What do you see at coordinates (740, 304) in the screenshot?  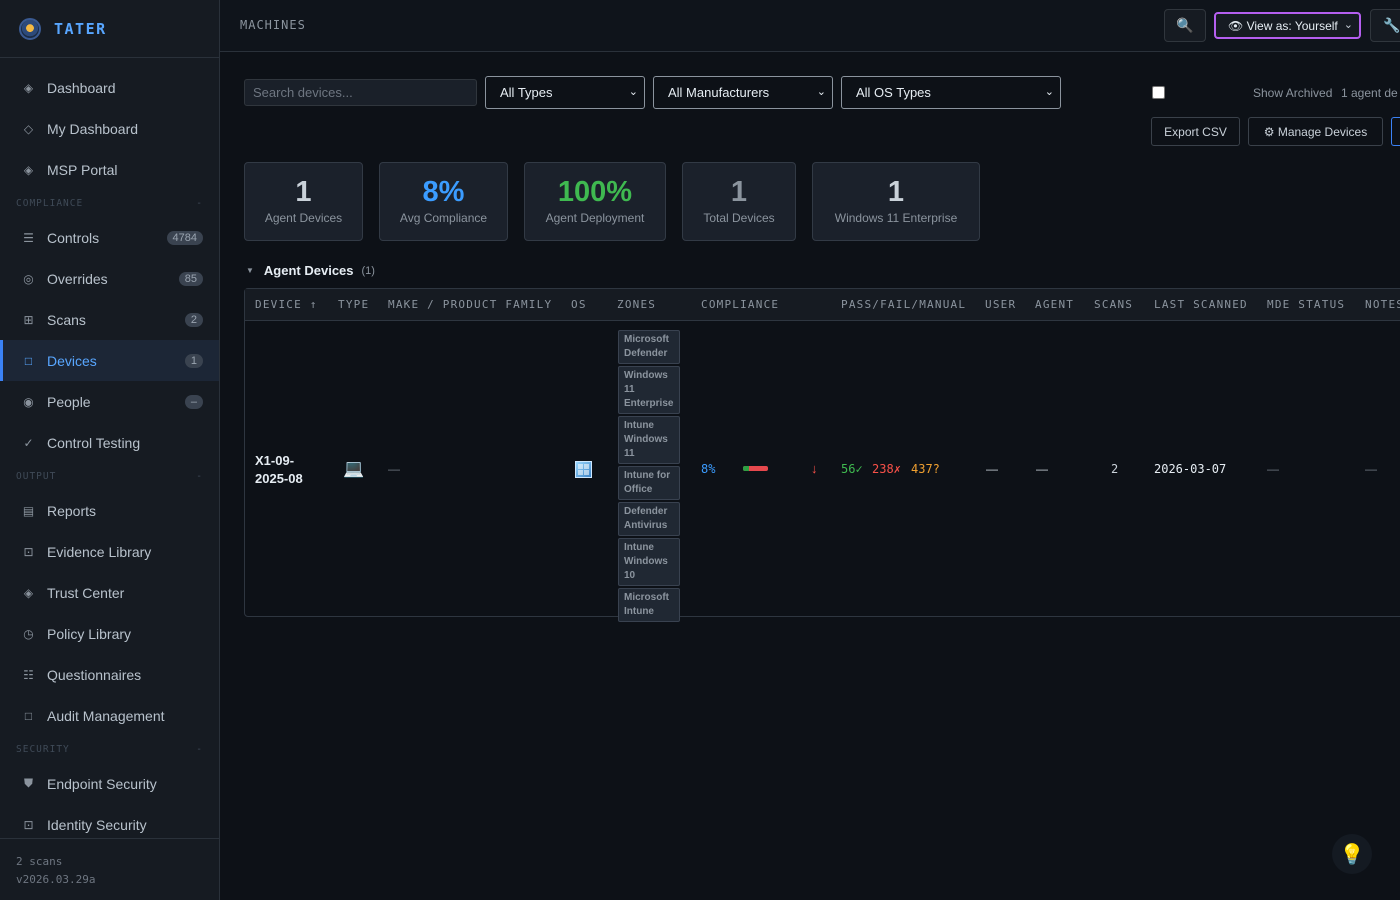 I see `column-header-compliance: COMPLIANCE` at bounding box center [740, 304].